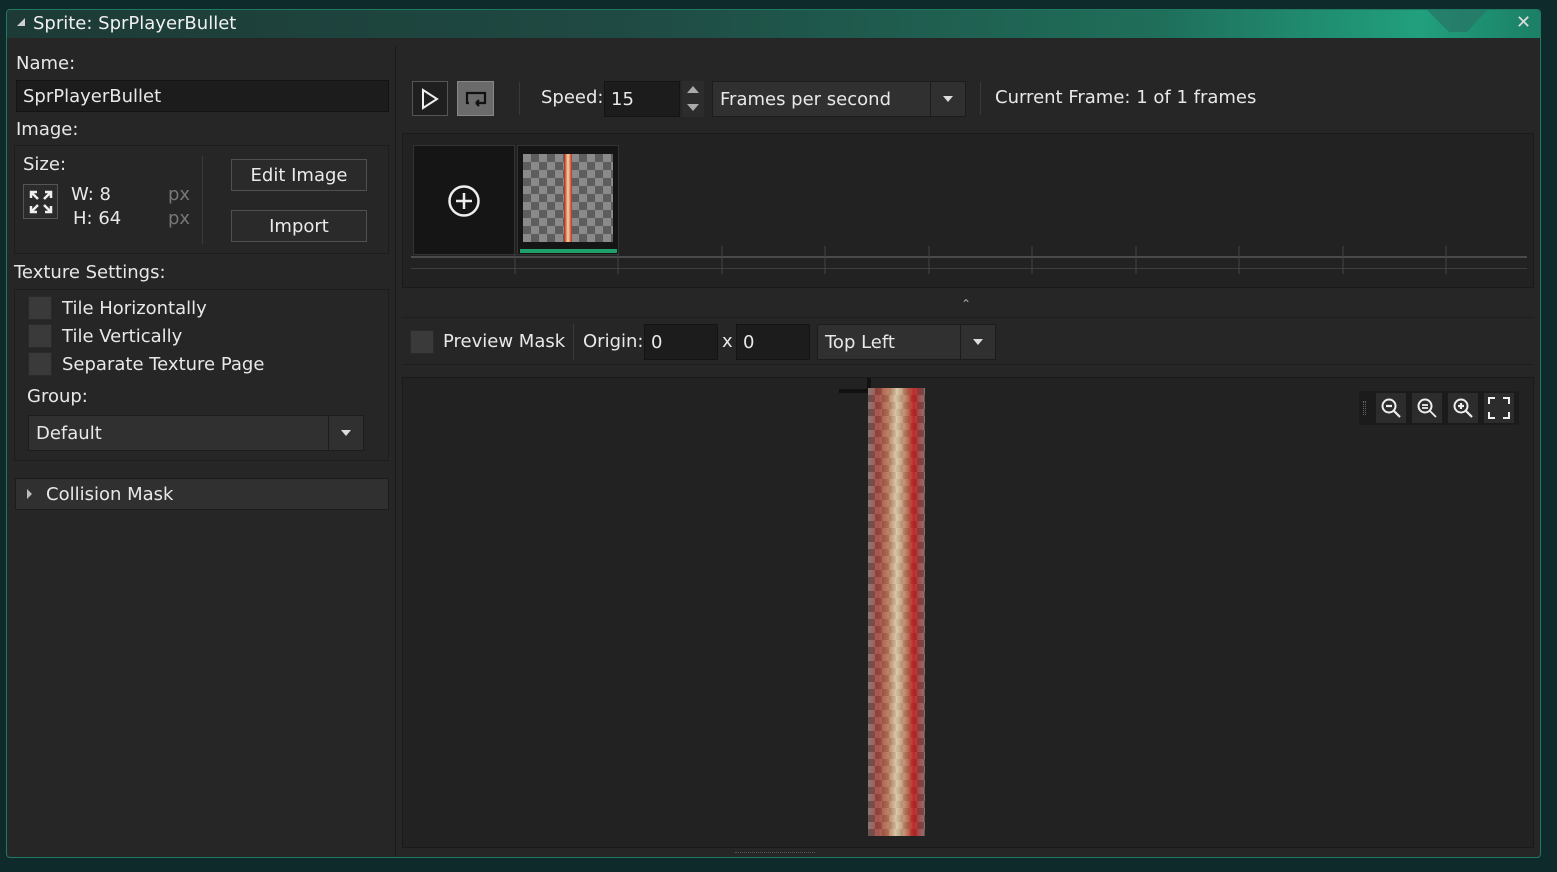 The image size is (1557, 872). Describe the element at coordinates (475, 98) in the screenshot. I see `loop-icon` at that location.